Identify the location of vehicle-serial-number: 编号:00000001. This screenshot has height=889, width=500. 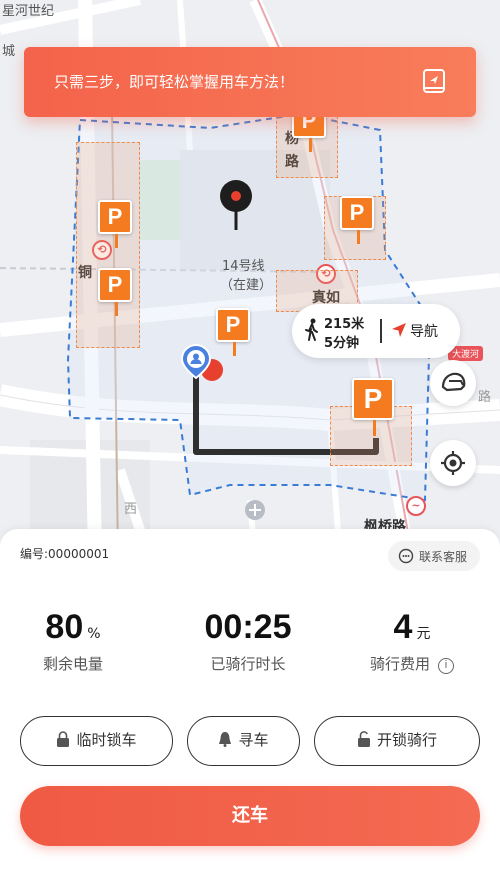
(65, 554).